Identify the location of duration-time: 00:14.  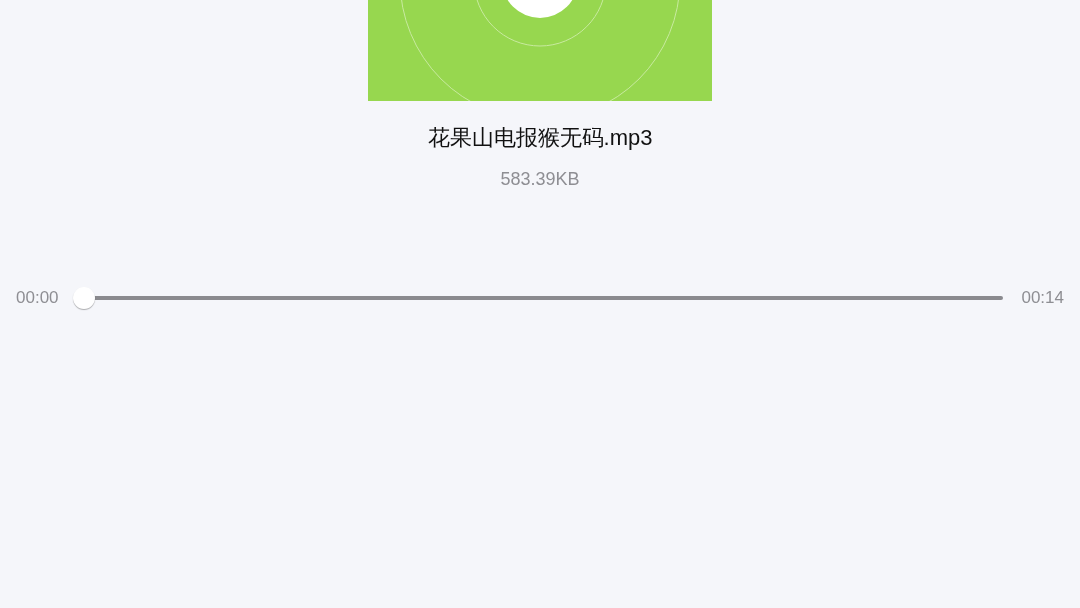
(1042, 298).